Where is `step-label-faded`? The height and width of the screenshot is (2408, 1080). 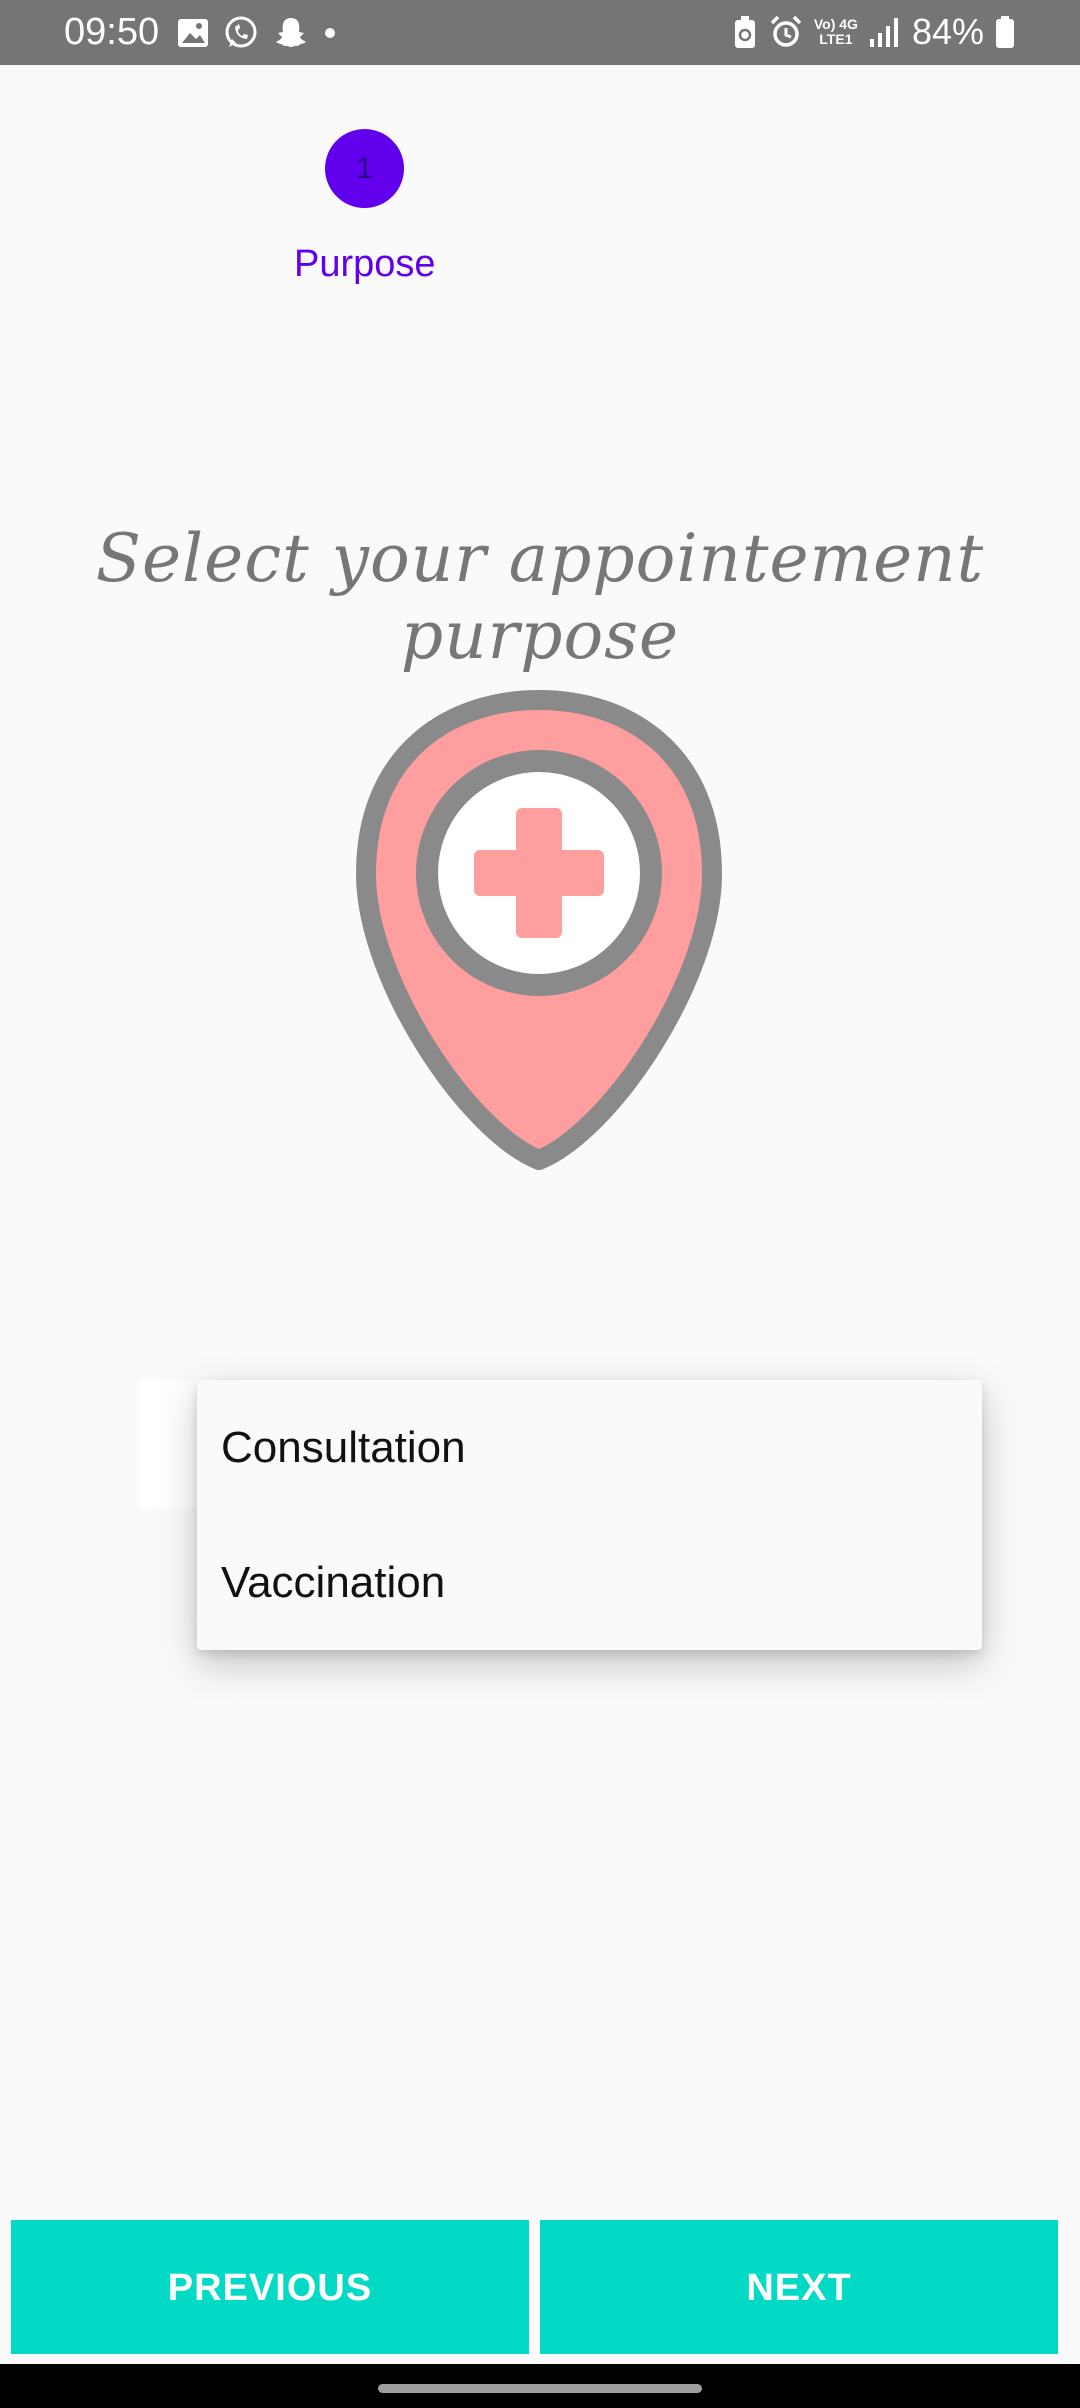 step-label-faded is located at coordinates (525, 278).